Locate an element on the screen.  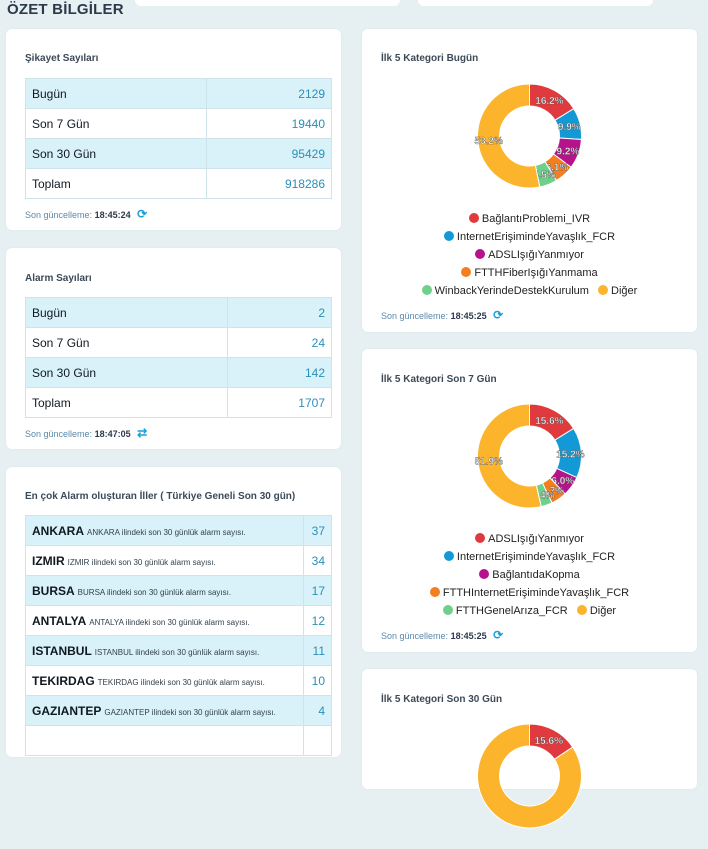
slice-label: 16.2% is located at coordinates (549, 101).